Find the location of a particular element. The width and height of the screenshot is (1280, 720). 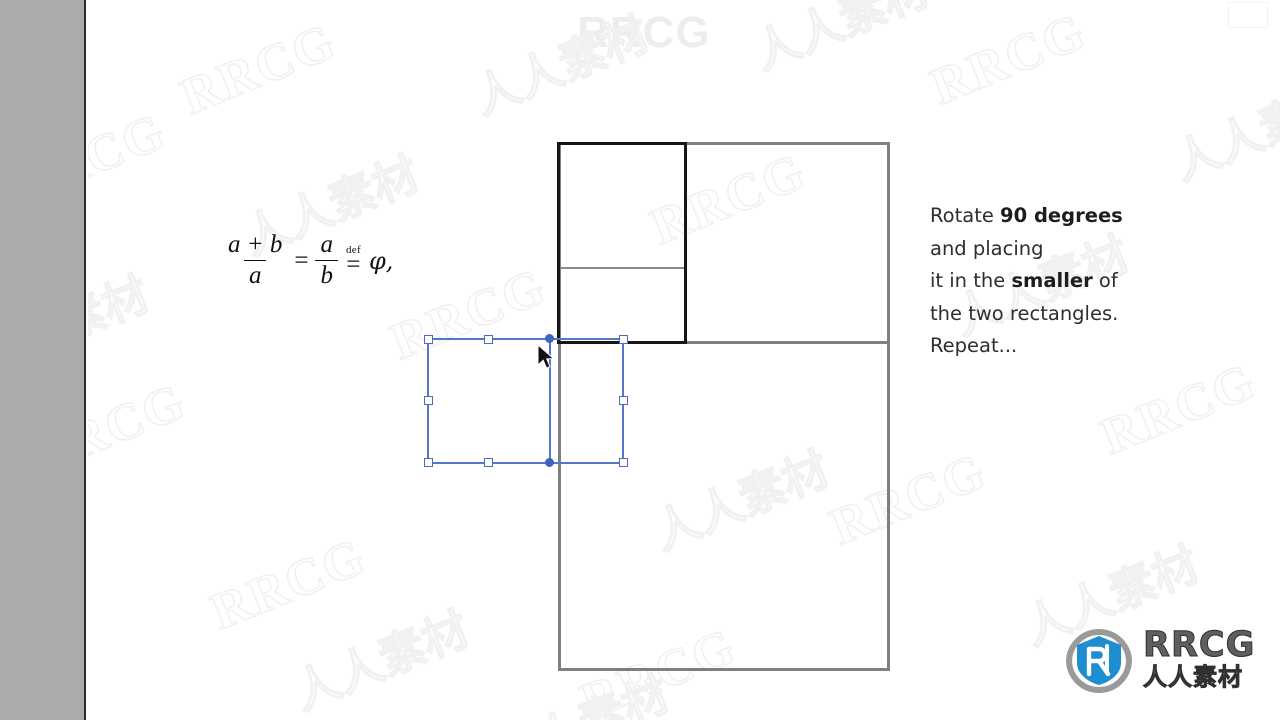

rrcg-logo-text: RRCG 人人素材 is located at coordinates (1199, 657).